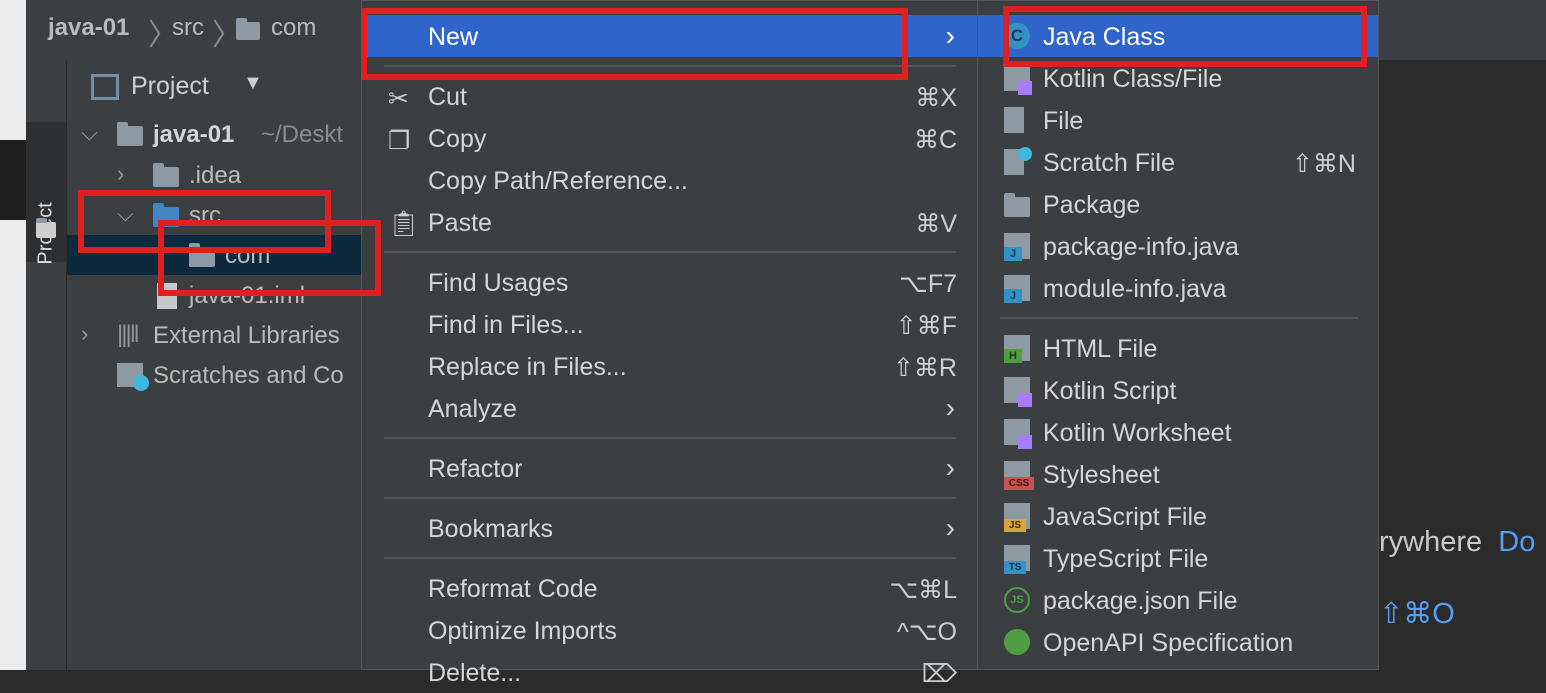 Image resolution: width=1546 pixels, height=693 pixels. Describe the element at coordinates (46, 365) in the screenshot. I see `tool-window-strip: Project` at that location.